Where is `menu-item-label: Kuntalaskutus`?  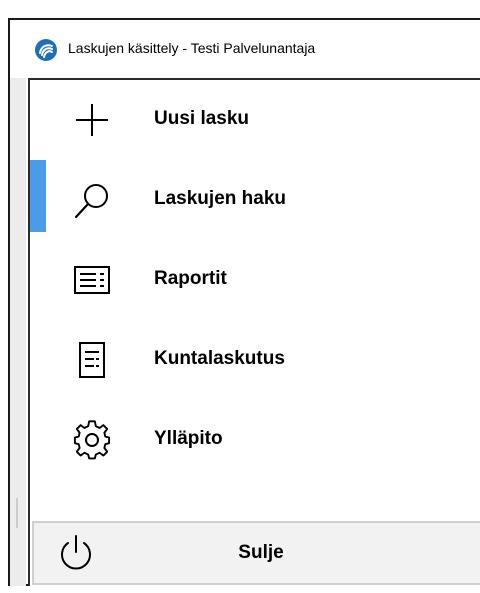 menu-item-label: Kuntalaskutus is located at coordinates (219, 358).